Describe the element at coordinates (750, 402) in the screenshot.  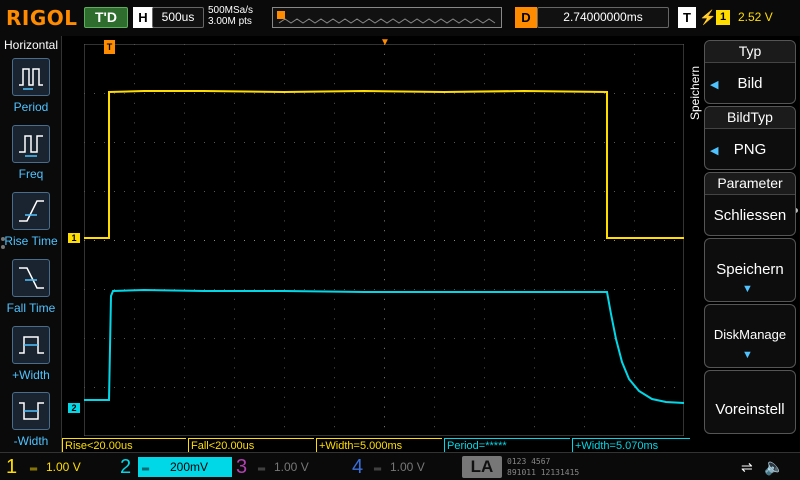
I see `menu-voreinstell-button: Voreinstell` at that location.